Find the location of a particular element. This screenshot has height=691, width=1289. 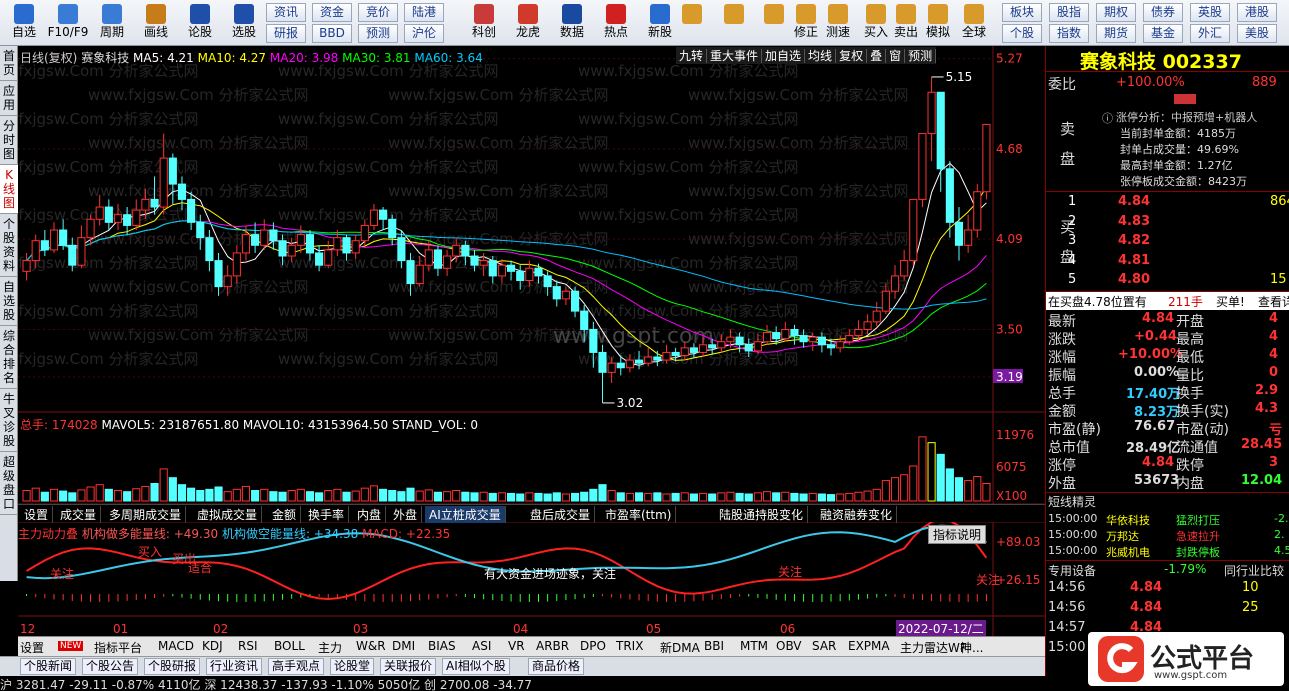

kline-tool-1: 重大事件 is located at coordinates (735, 56).